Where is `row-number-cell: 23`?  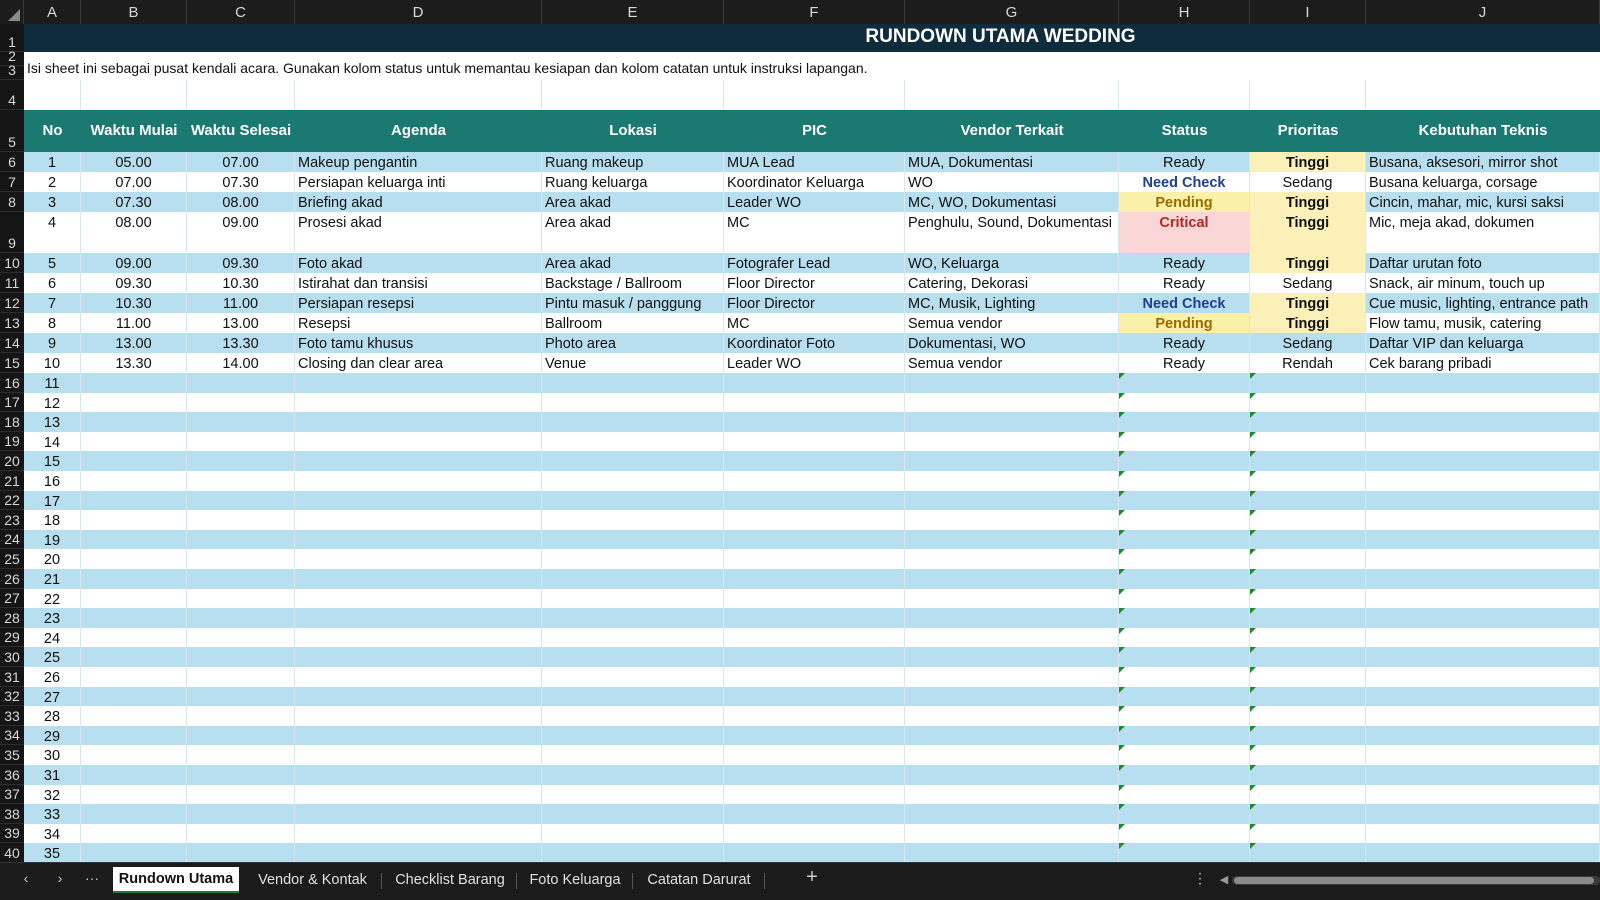
row-number-cell: 23 is located at coordinates (52, 618).